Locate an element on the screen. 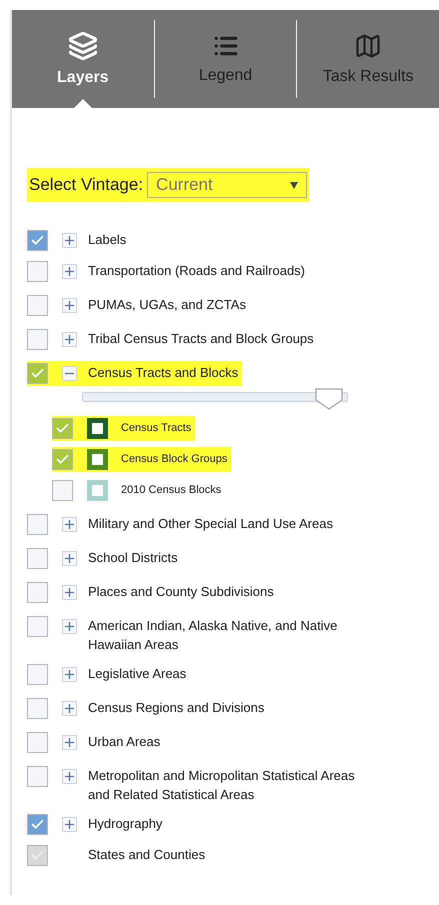 This screenshot has width=439, height=905. collapse-icon is located at coordinates (69, 373).